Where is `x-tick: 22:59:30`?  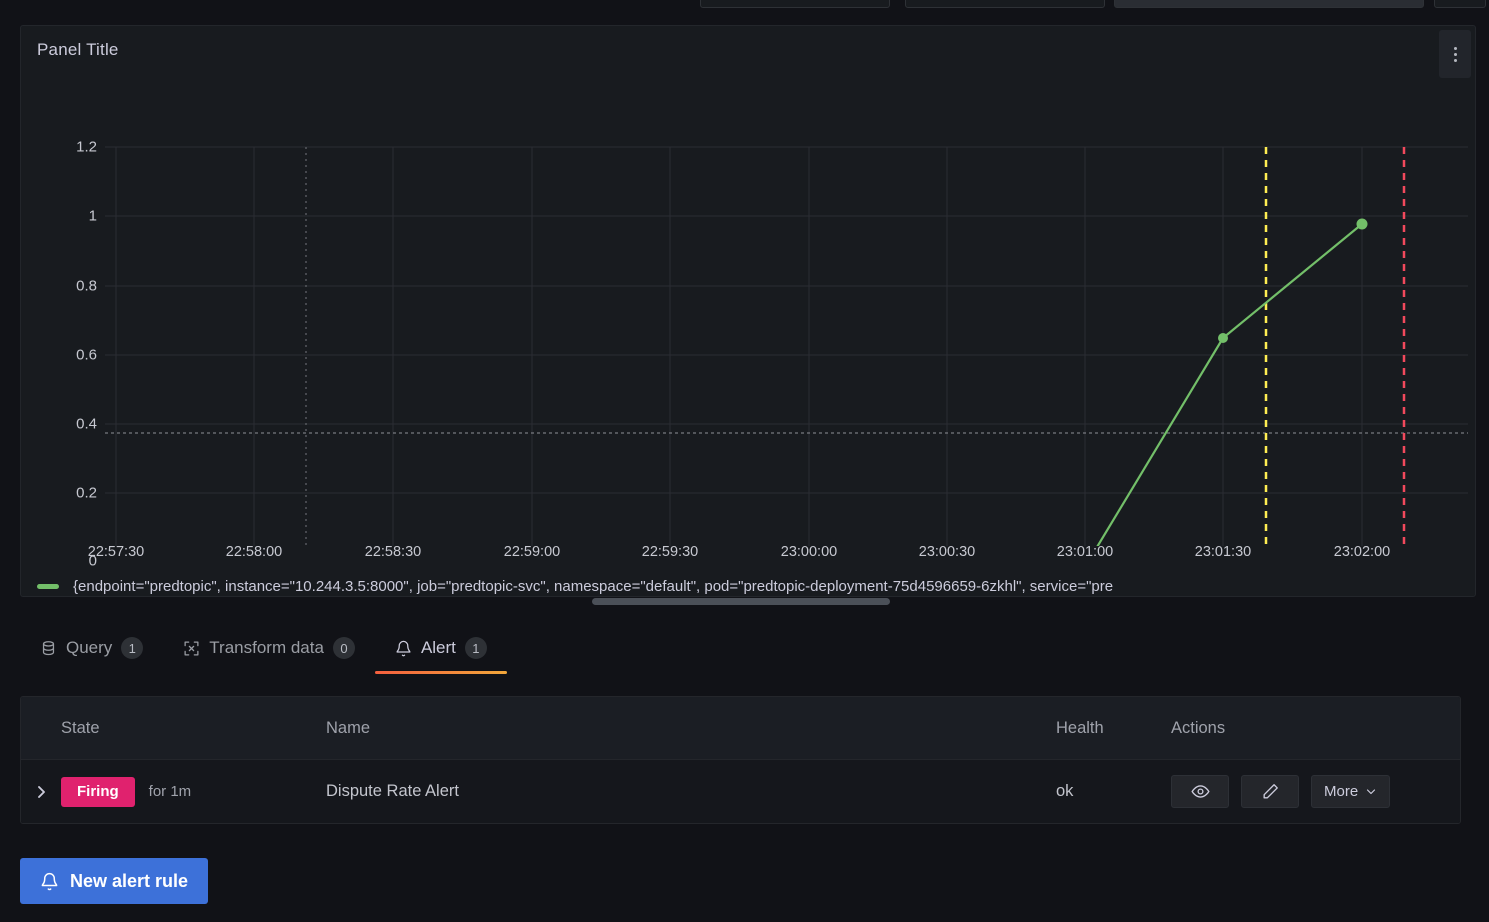
x-tick: 22:59:30 is located at coordinates (670, 552).